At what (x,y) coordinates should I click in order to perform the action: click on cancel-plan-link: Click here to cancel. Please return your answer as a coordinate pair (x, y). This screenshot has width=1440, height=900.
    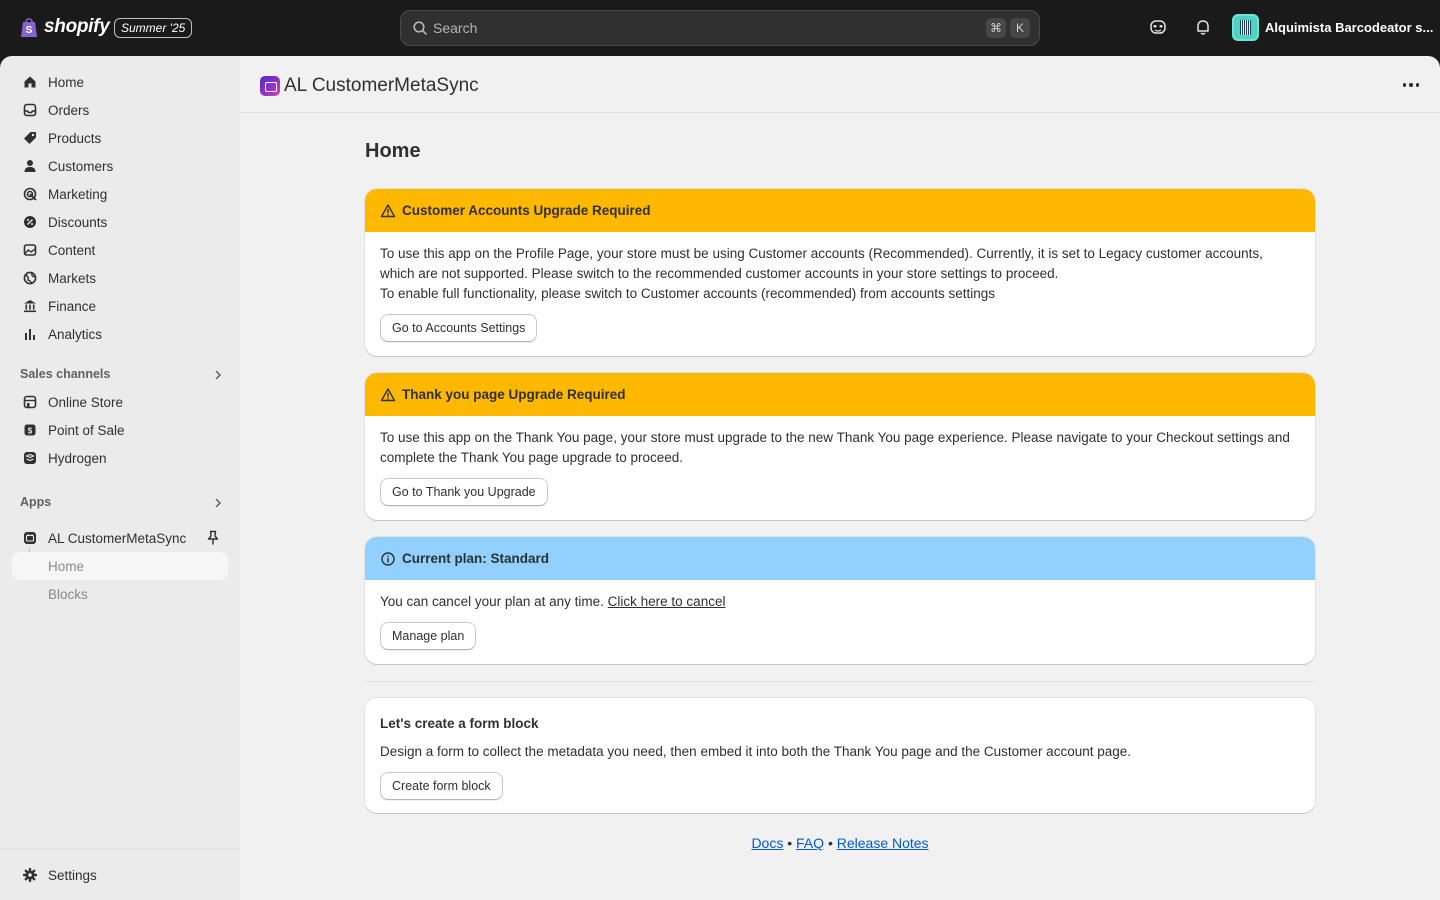
    Looking at the image, I should click on (667, 601).